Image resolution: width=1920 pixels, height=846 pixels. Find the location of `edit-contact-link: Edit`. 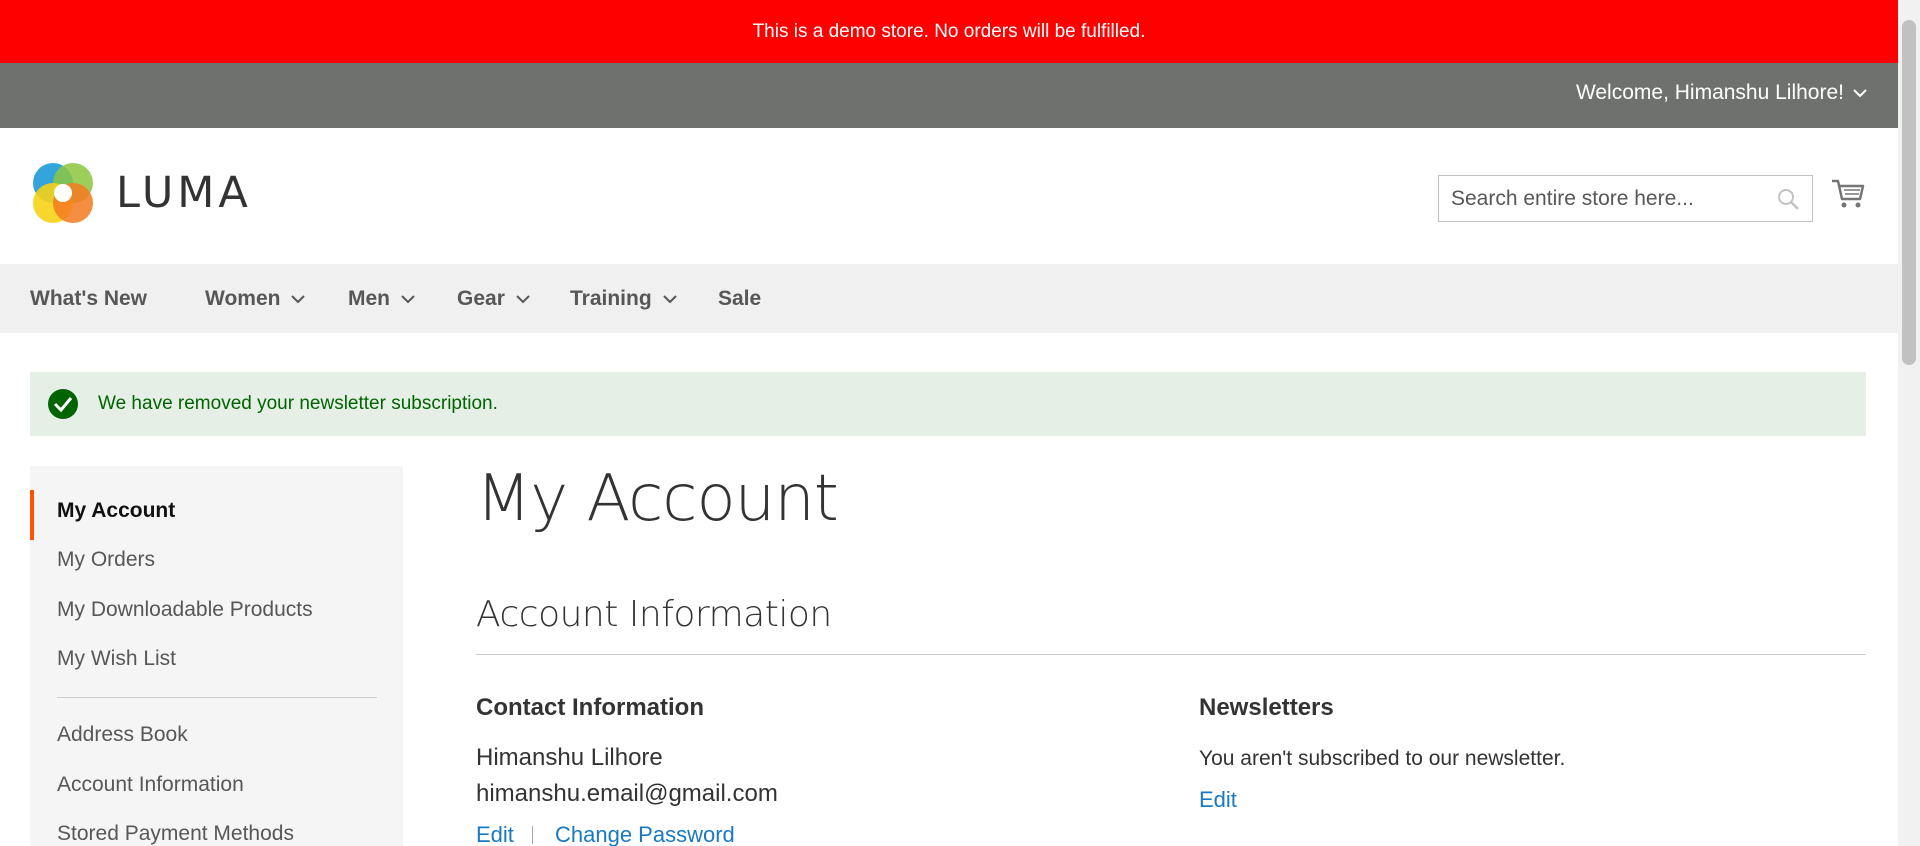

edit-contact-link: Edit is located at coordinates (495, 834).